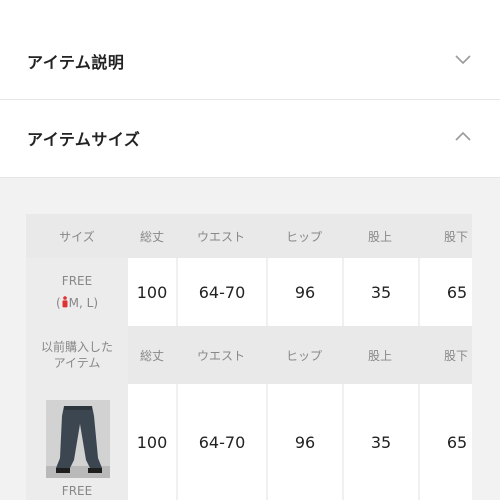  I want to click on value-inseam: 65, so click(445, 292).